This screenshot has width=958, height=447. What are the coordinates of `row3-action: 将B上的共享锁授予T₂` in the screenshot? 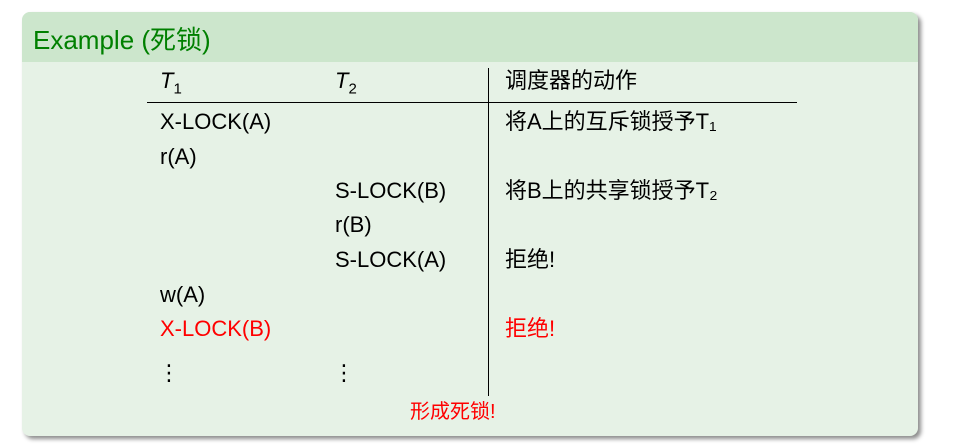 It's located at (611, 190).